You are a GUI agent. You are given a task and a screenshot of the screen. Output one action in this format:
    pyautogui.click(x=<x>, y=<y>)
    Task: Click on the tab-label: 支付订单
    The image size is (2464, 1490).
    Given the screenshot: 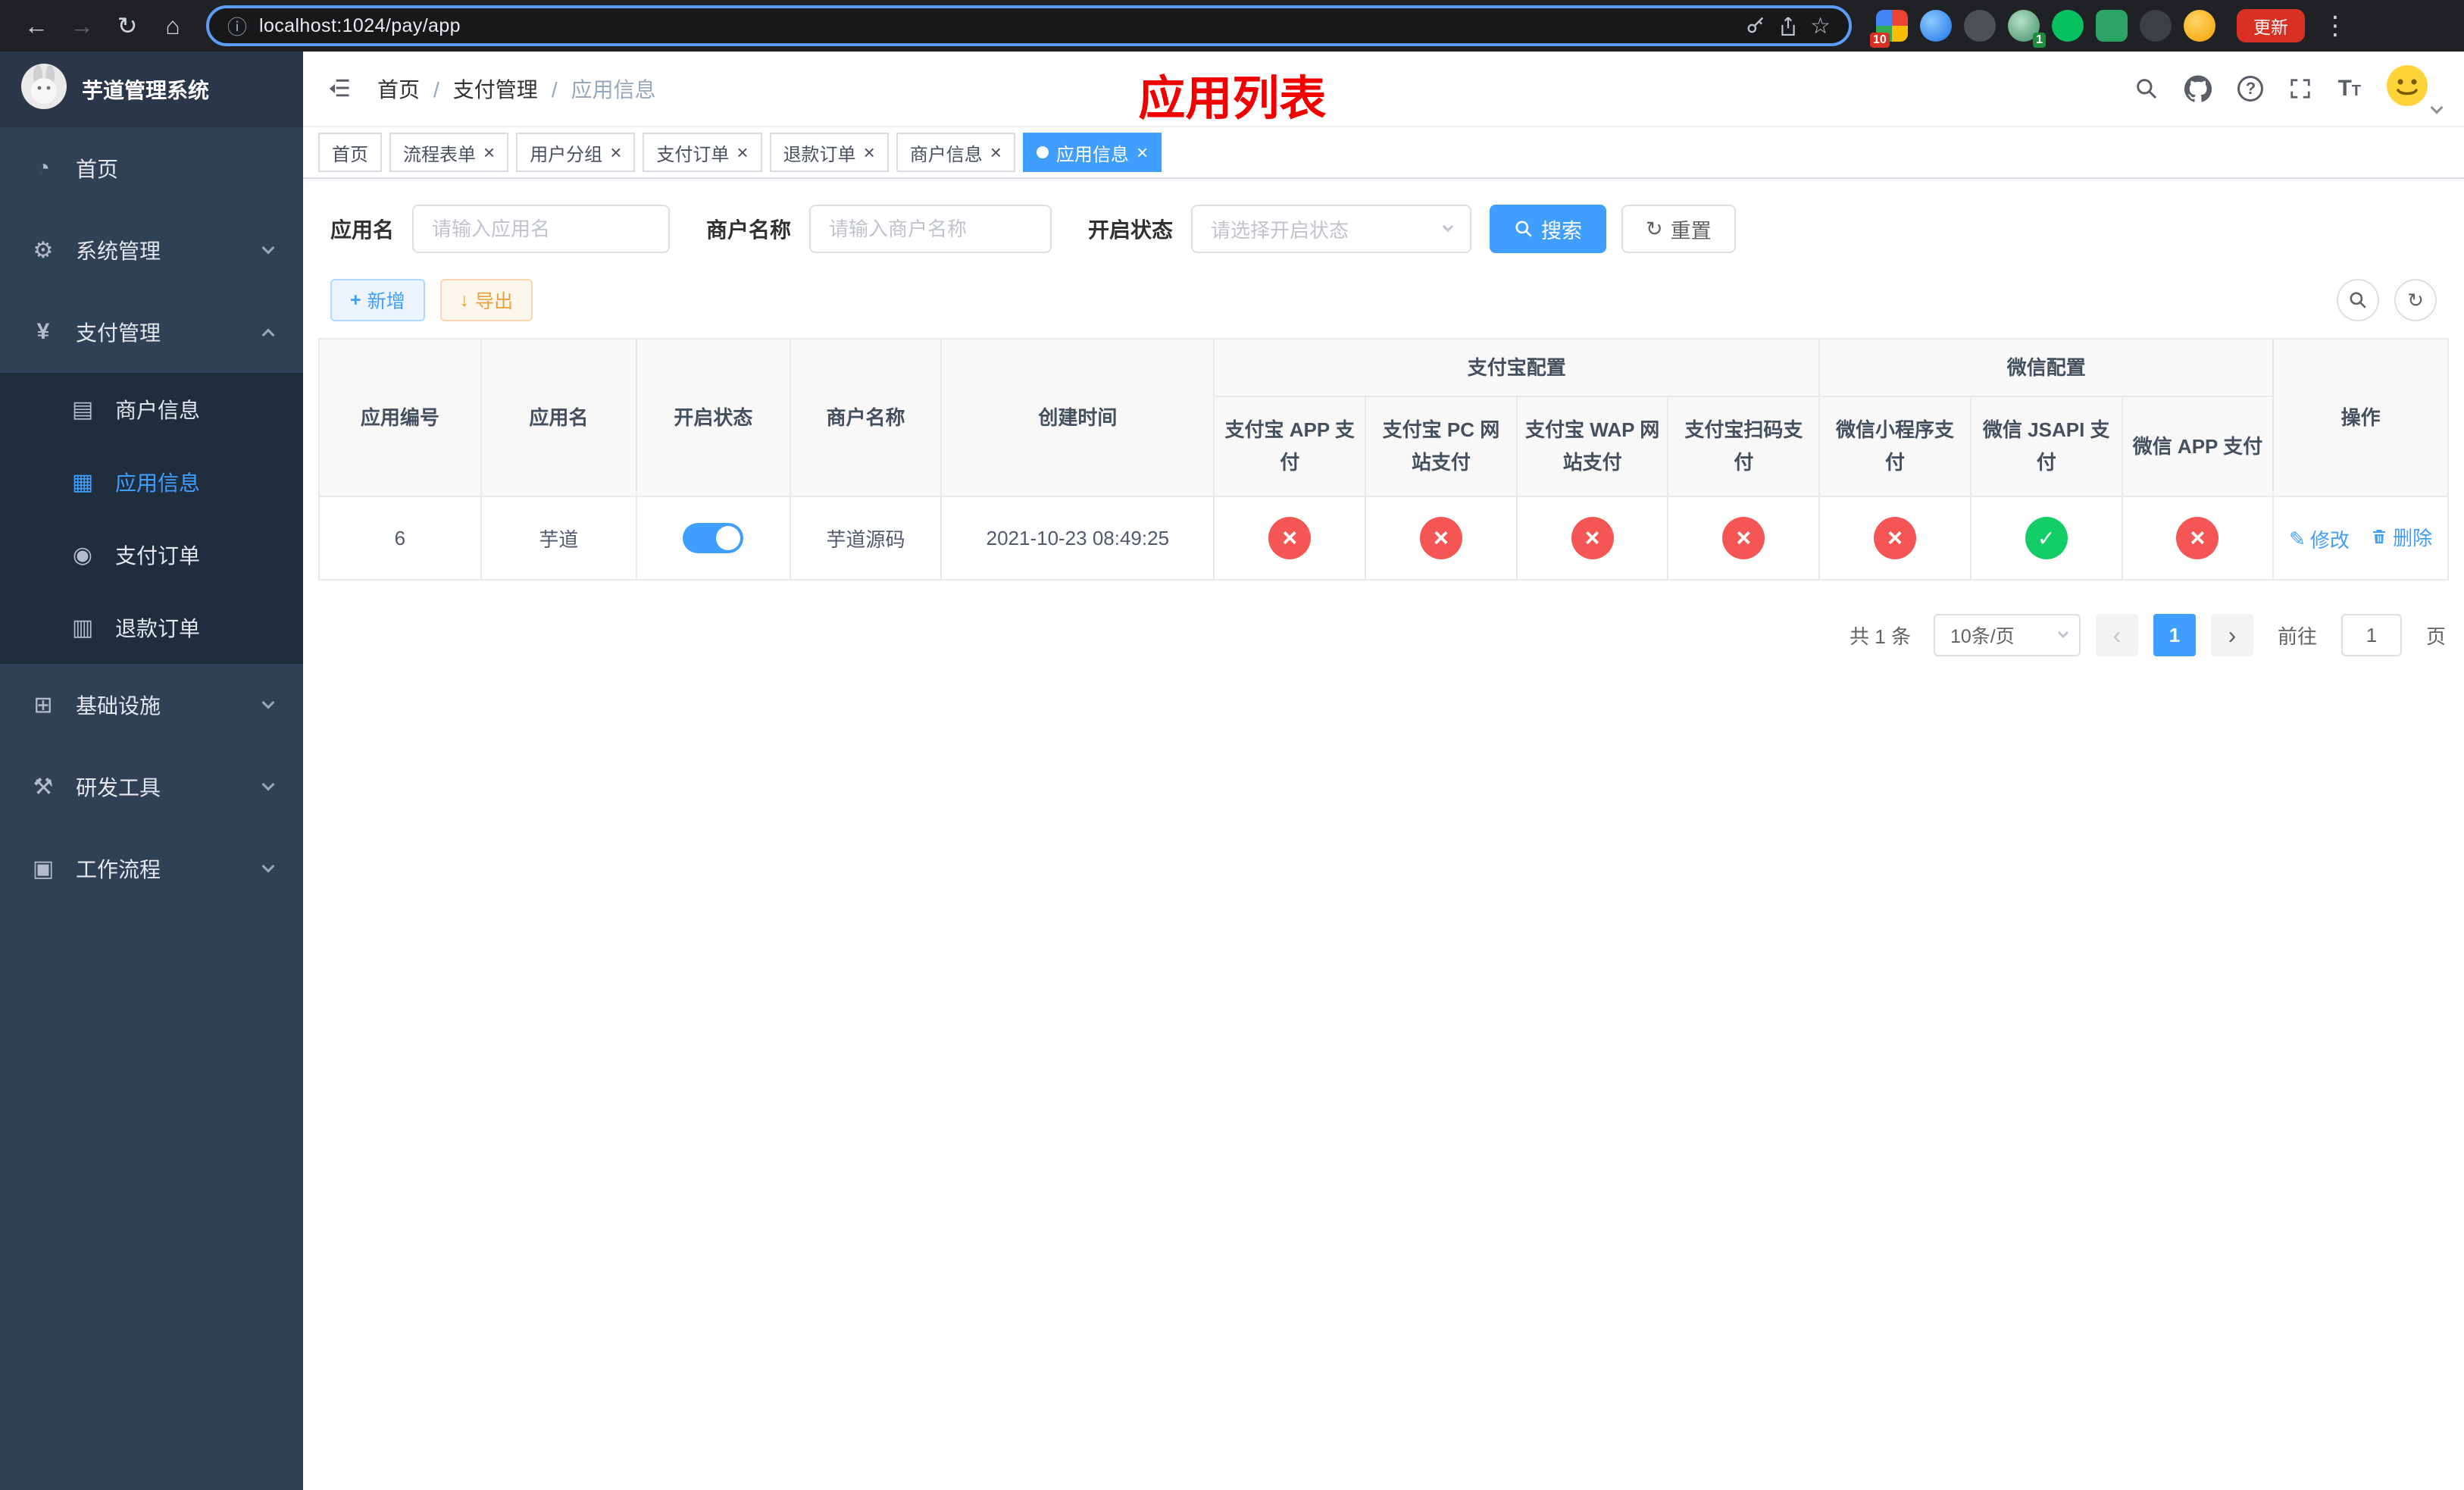 What is the action you would take?
    pyautogui.click(x=693, y=154)
    